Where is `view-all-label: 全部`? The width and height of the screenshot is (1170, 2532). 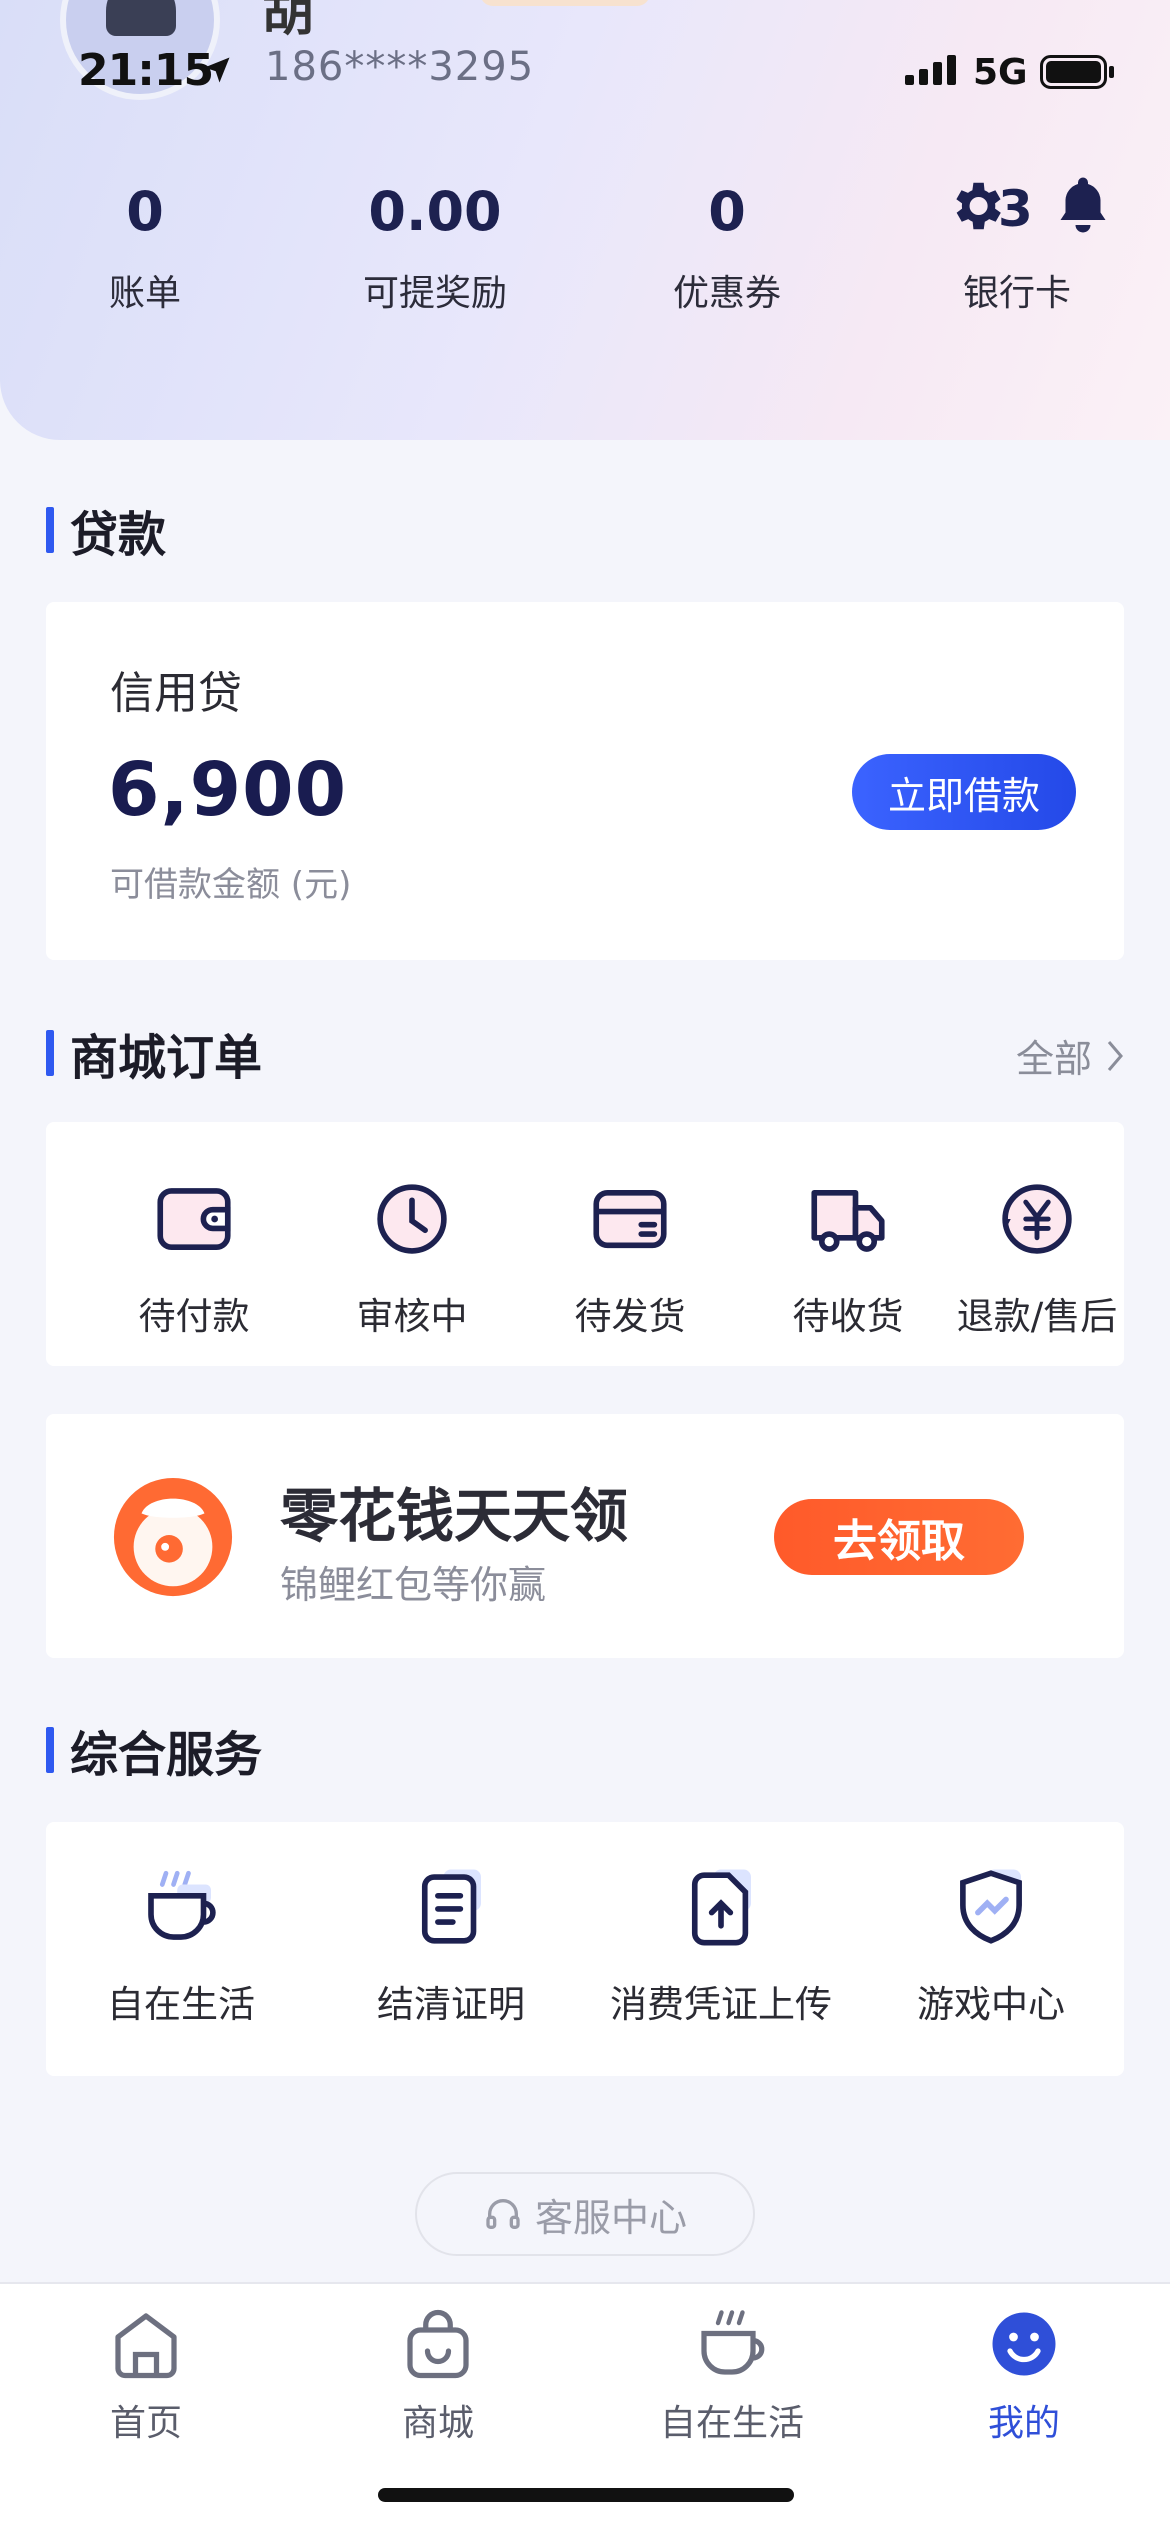
view-all-label: 全部 is located at coordinates (1053, 1059).